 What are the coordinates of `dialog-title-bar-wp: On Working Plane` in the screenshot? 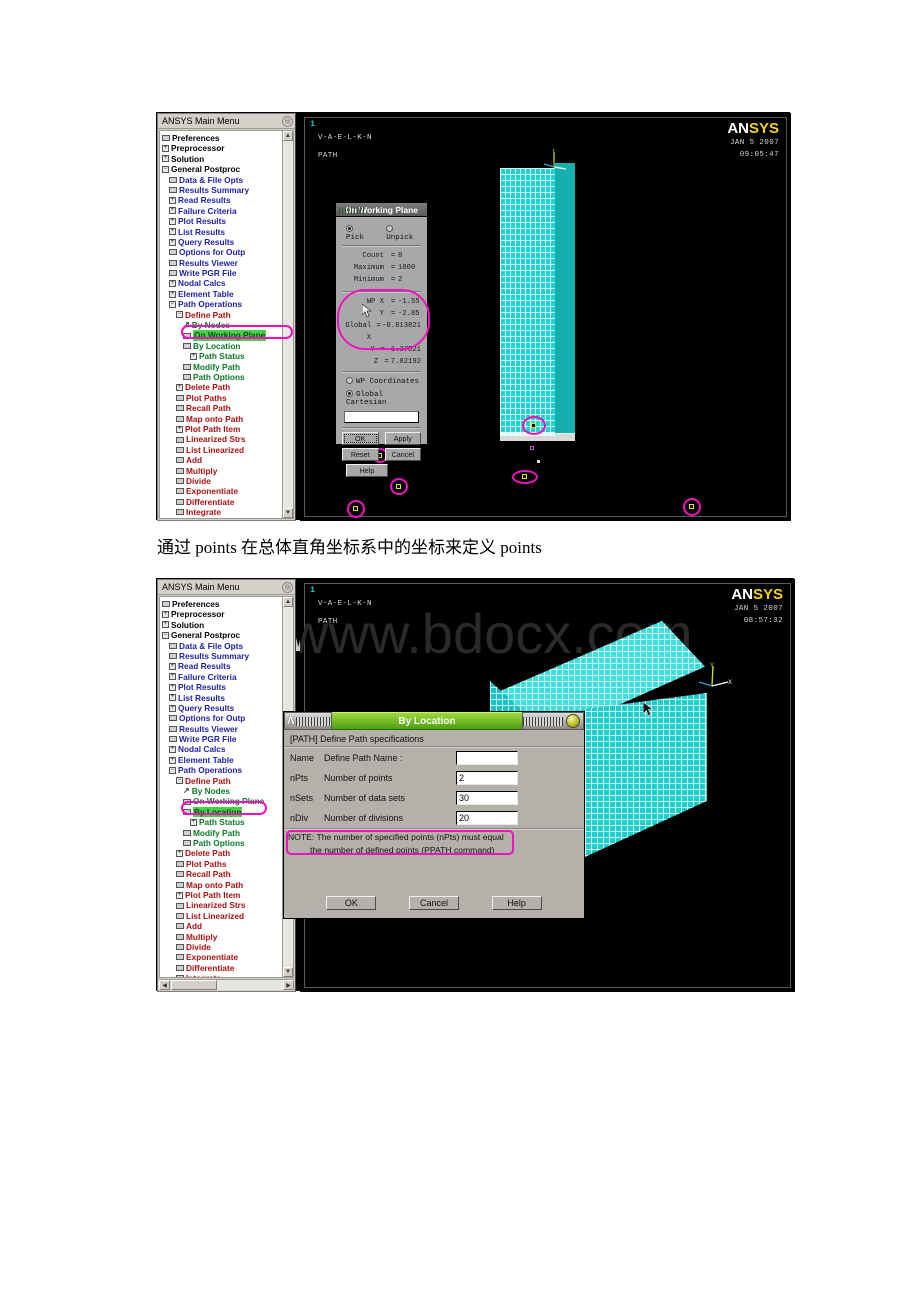 It's located at (381, 210).